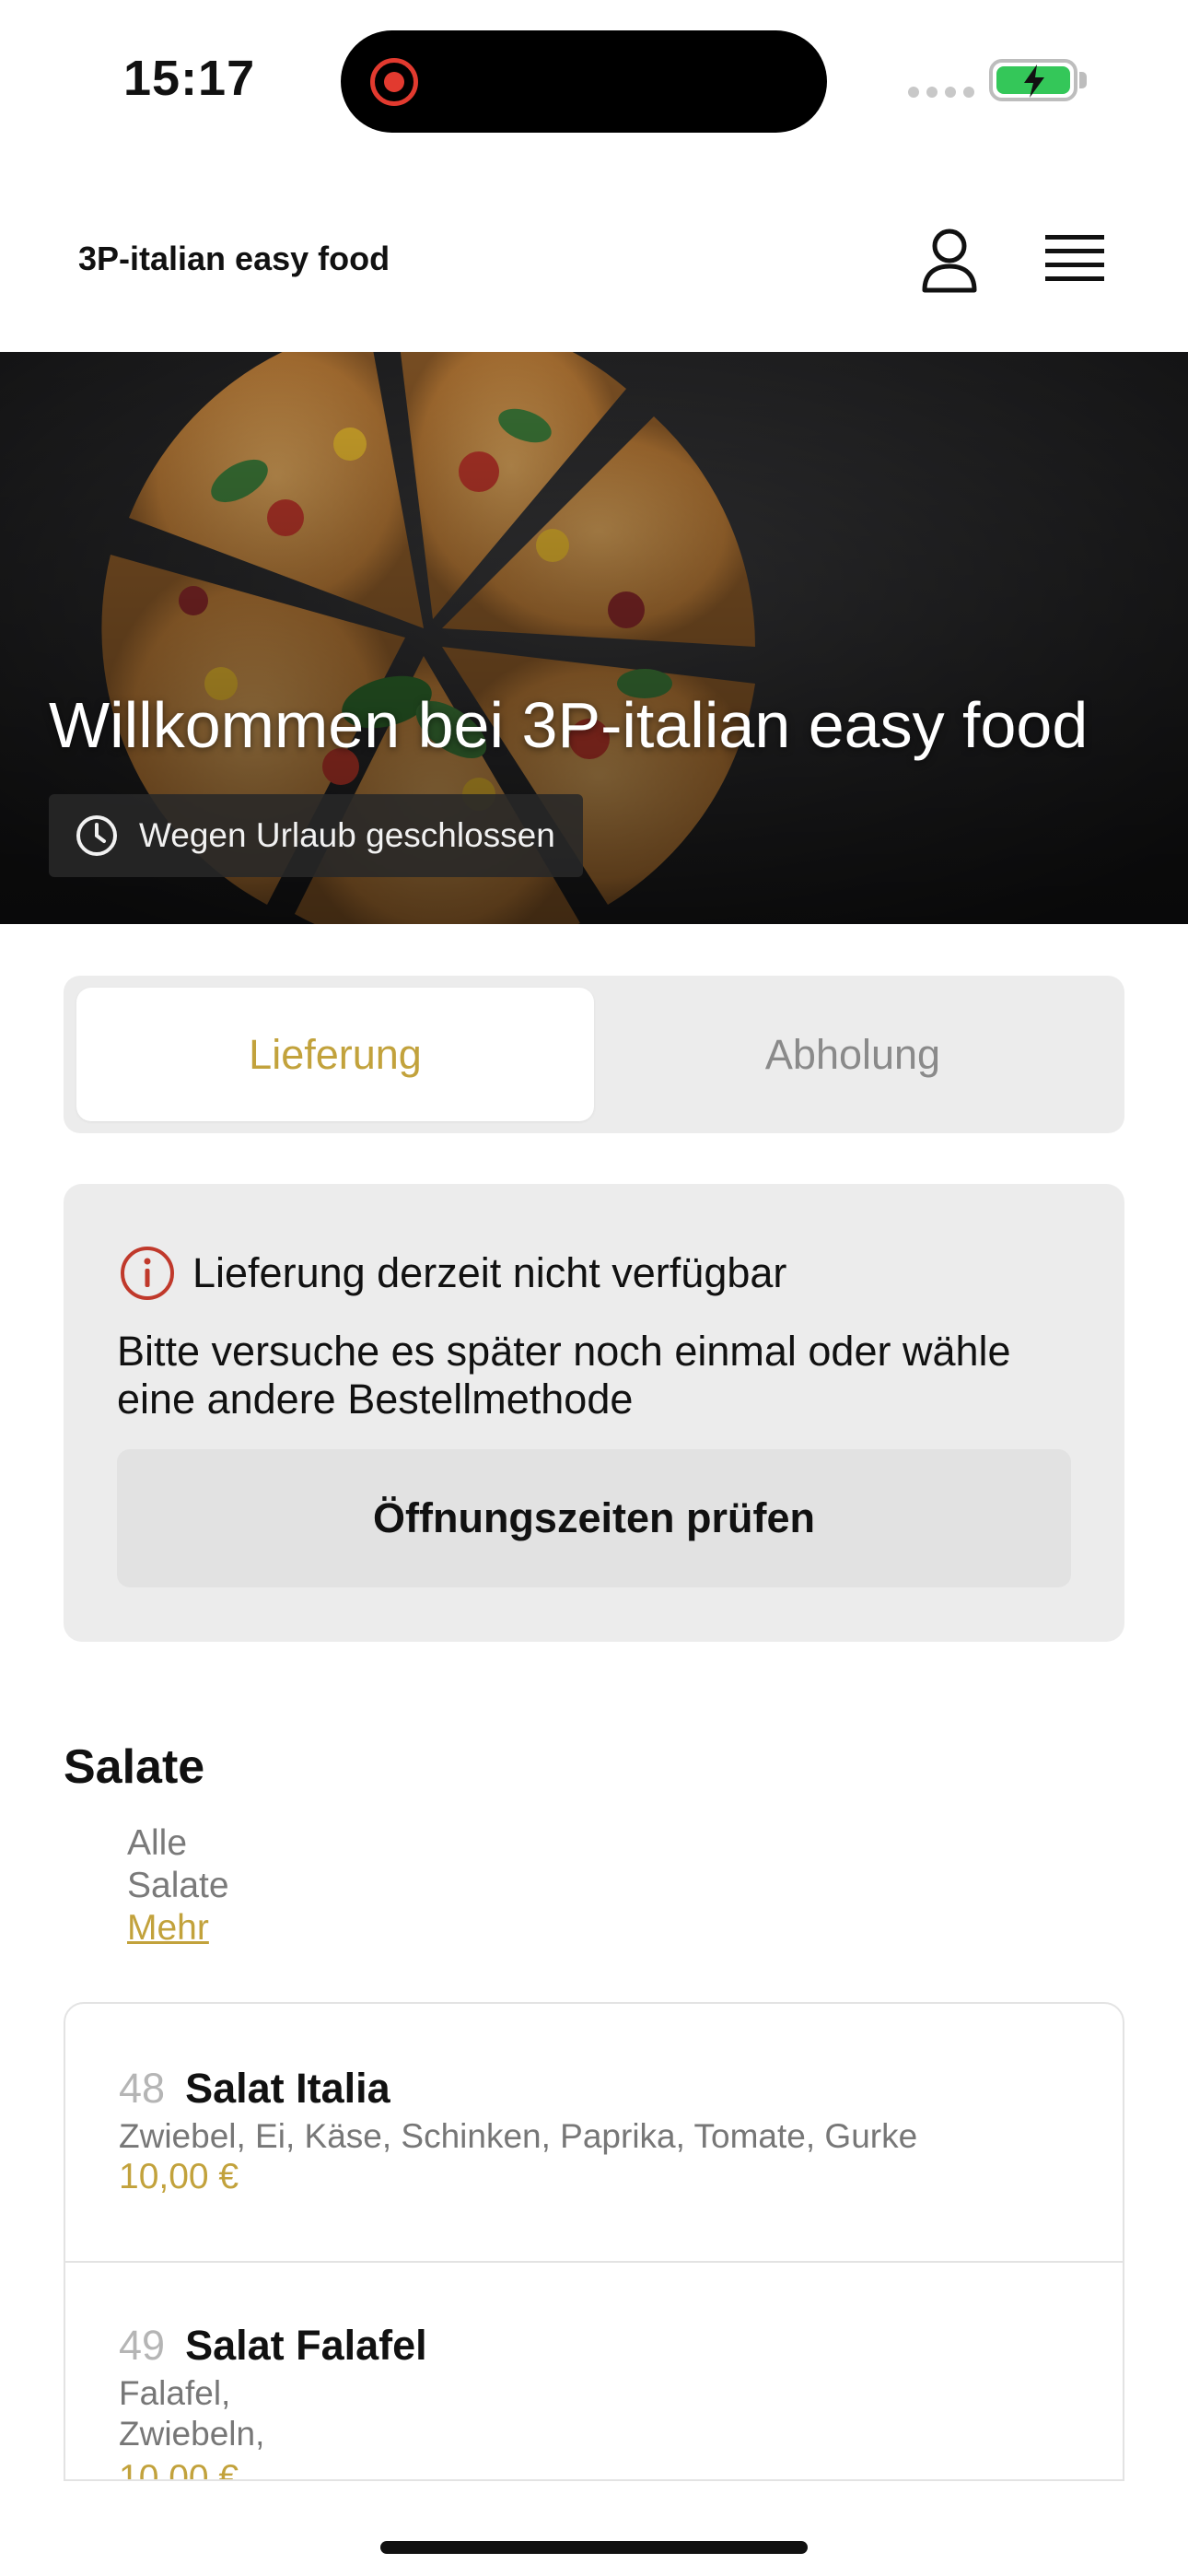  What do you see at coordinates (1083, 80) in the screenshot?
I see `battery-tip` at bounding box center [1083, 80].